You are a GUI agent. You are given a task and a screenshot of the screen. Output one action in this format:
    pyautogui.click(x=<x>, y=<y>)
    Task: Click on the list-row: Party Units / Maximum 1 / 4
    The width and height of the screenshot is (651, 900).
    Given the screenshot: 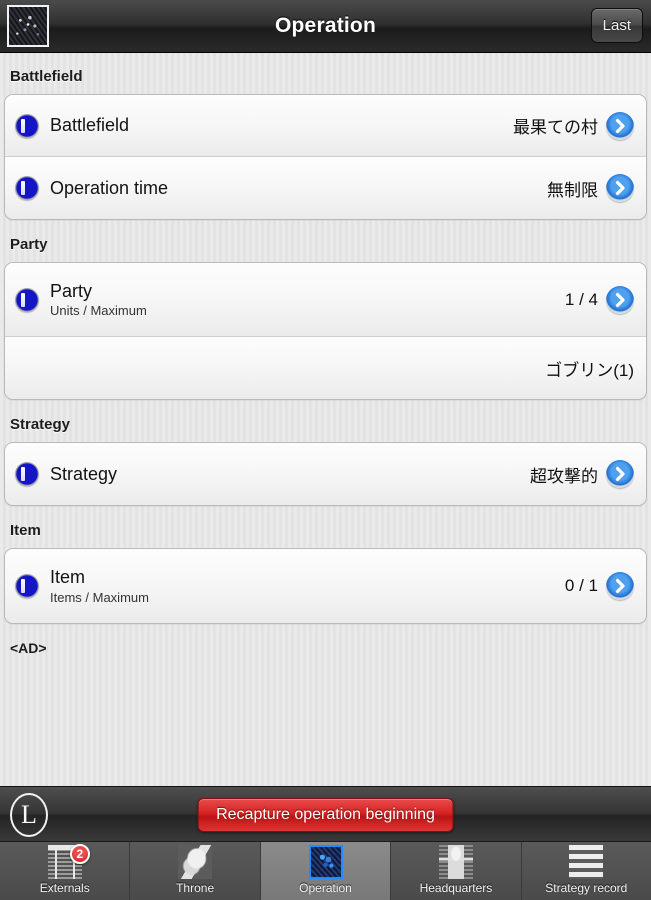 What is the action you would take?
    pyautogui.click(x=325, y=300)
    